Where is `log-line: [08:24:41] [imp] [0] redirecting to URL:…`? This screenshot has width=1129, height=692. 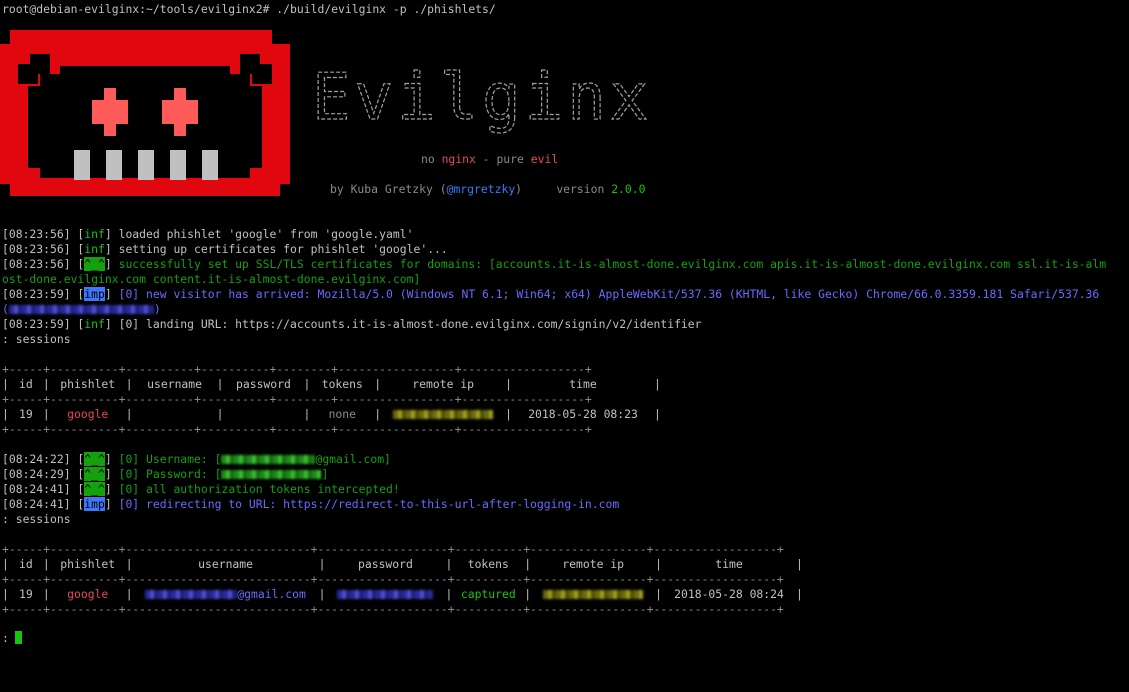 log-line: [08:24:41] [imp] [0] redirecting to URL:… is located at coordinates (311, 504).